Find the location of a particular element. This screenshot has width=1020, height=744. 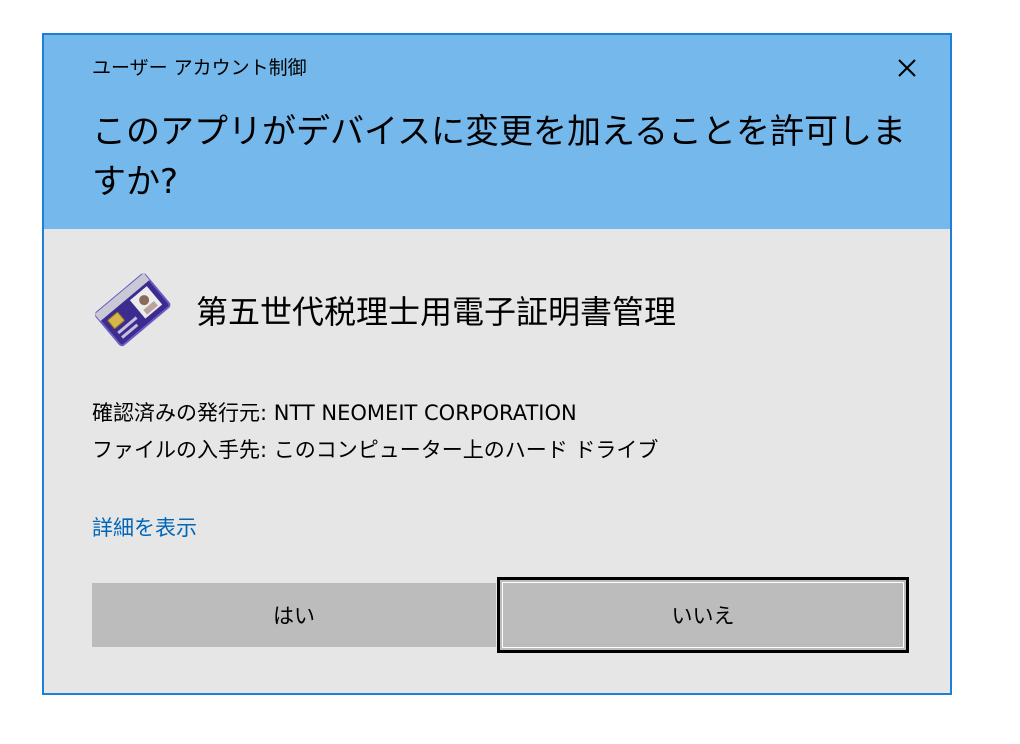

app-name: 第五世代税理士用電子証明書管理 is located at coordinates (436, 312).